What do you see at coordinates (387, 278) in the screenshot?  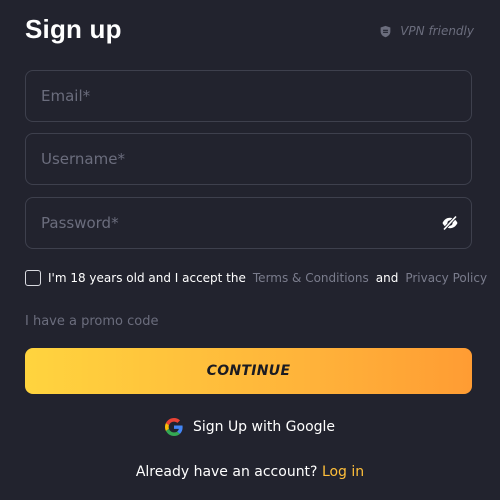 I see `terms-and: and` at bounding box center [387, 278].